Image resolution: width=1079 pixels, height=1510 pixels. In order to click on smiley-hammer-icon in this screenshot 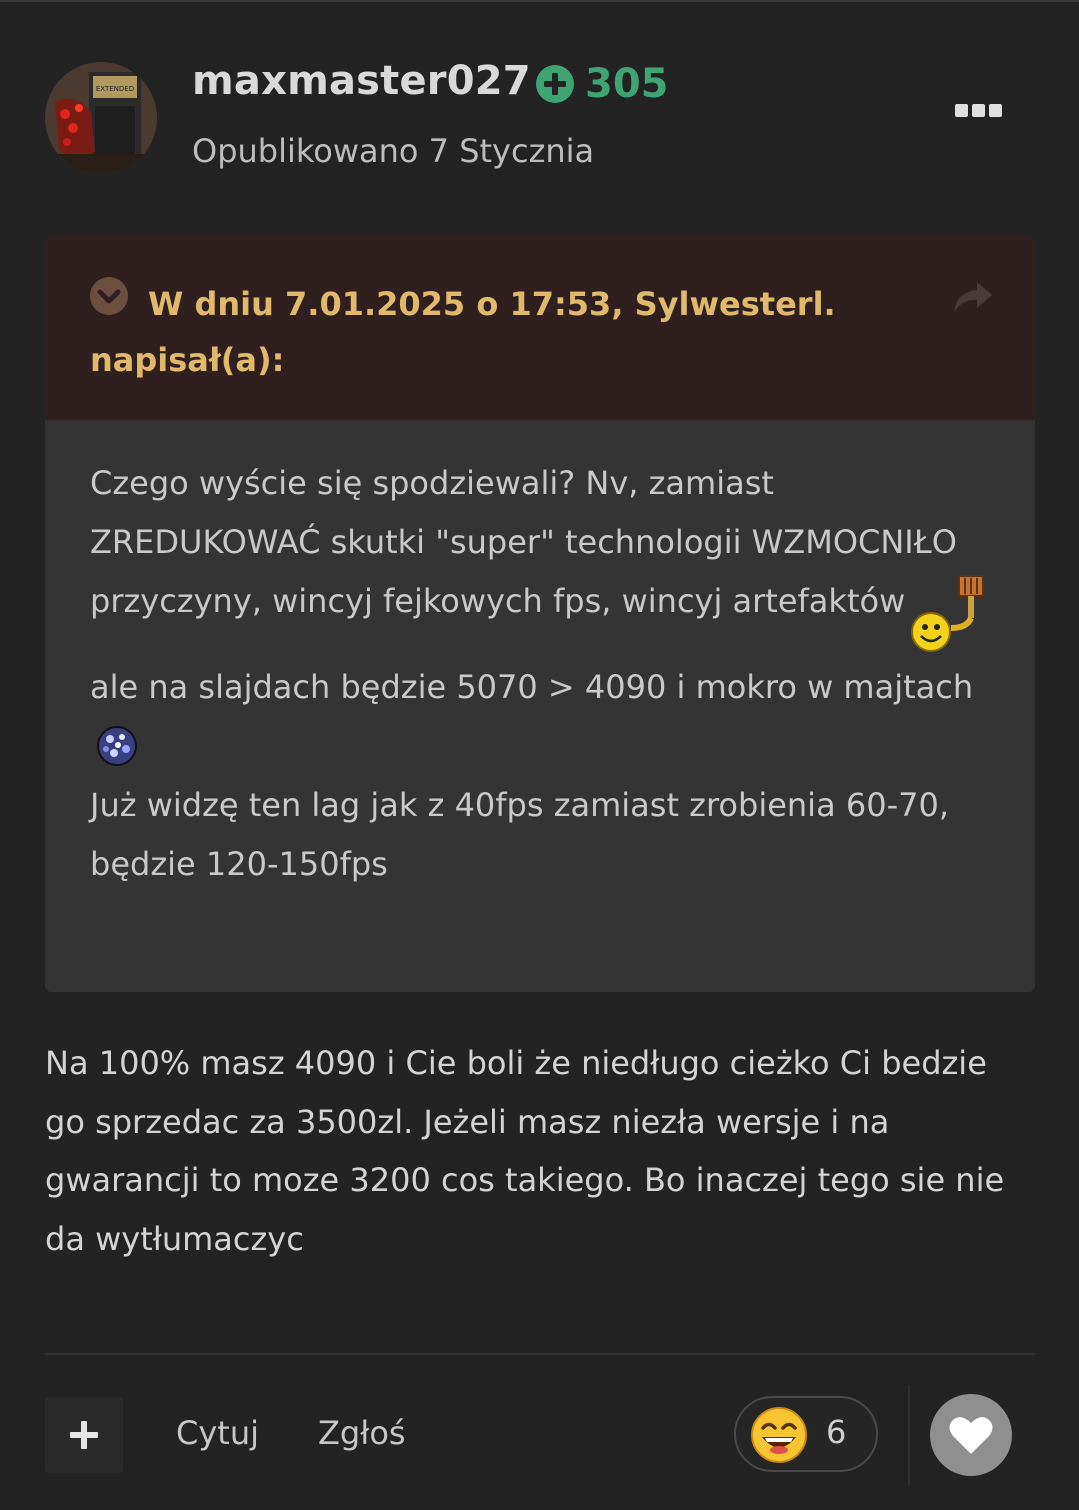, I will do `click(948, 613)`.